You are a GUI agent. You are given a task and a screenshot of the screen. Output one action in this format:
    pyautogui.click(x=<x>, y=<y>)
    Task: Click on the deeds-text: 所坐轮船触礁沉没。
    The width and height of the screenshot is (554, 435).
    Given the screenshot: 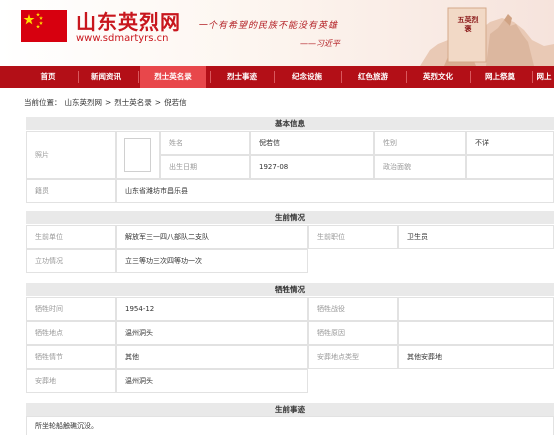 What is the action you would take?
    pyautogui.click(x=290, y=425)
    